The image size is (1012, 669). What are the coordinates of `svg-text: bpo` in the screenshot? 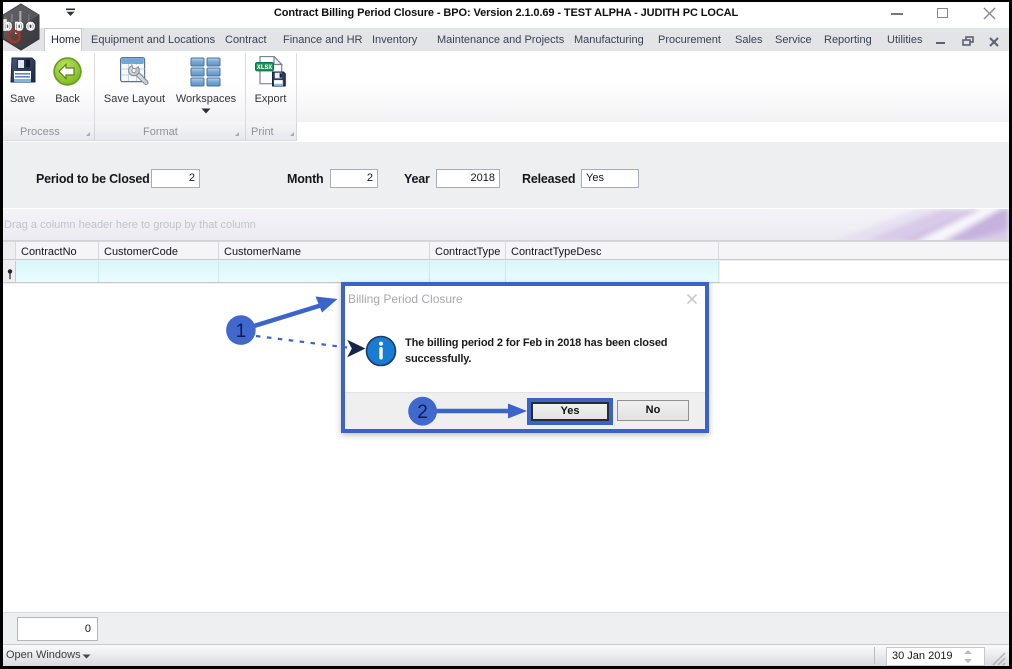 It's located at (20, 25).